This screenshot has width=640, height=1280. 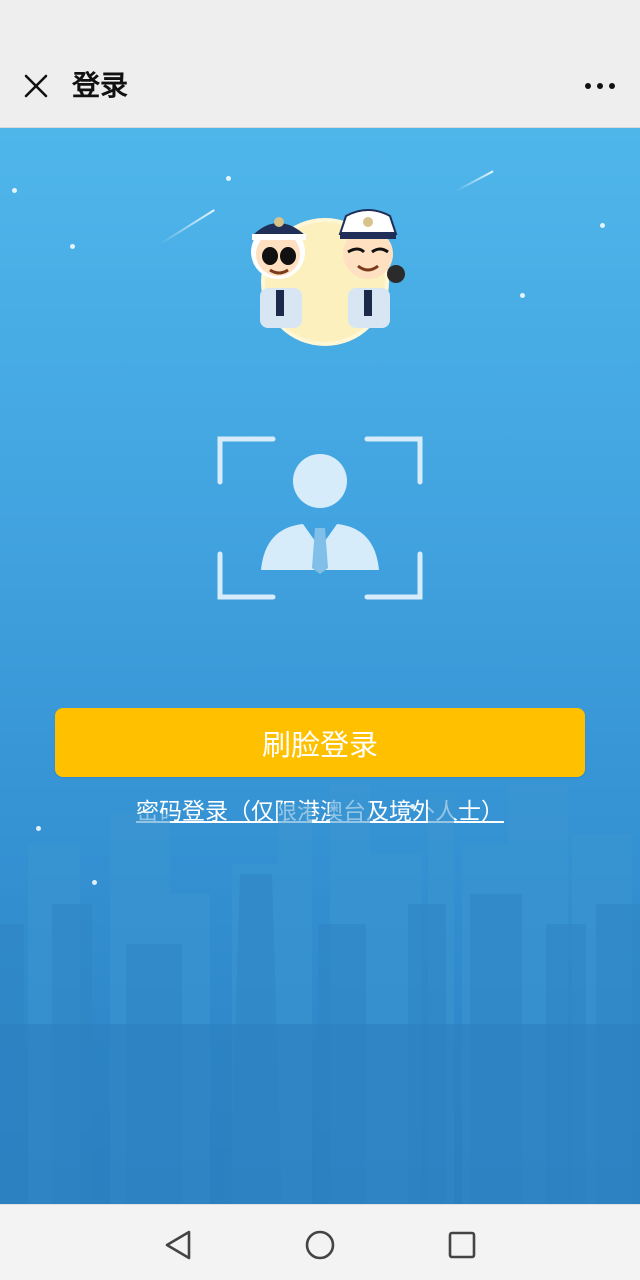 I want to click on more-button, so click(x=600, y=86).